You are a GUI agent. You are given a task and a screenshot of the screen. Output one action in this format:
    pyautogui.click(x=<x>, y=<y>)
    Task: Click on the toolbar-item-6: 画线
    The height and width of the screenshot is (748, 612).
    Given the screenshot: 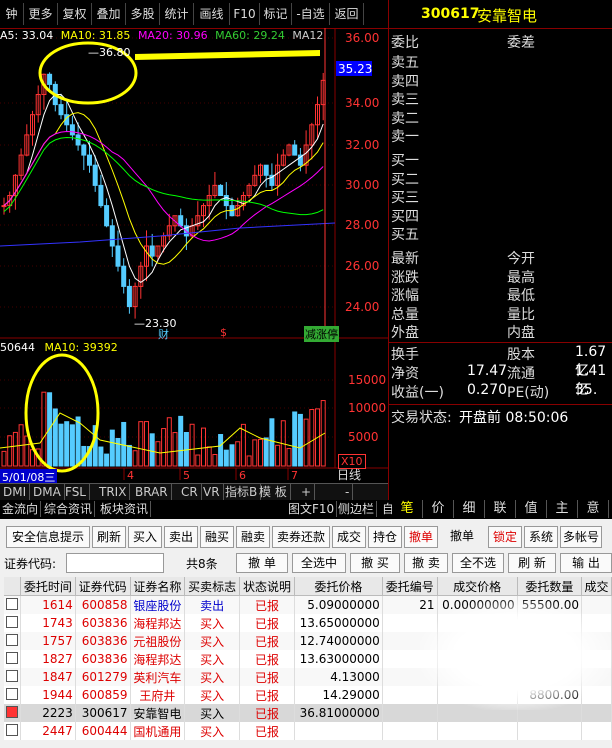 What is the action you would take?
    pyautogui.click(x=212, y=14)
    